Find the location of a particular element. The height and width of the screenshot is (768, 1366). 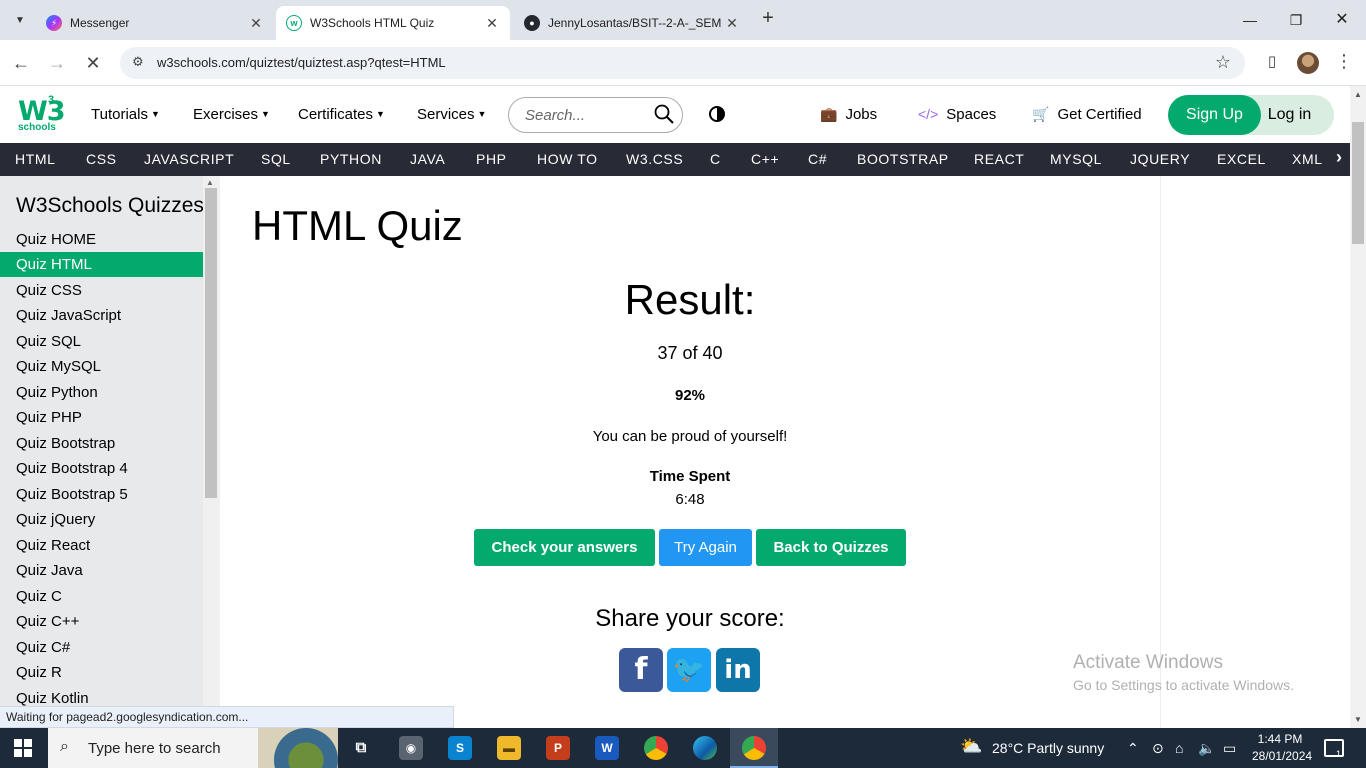

profile-avatar is located at coordinates (1308, 63).